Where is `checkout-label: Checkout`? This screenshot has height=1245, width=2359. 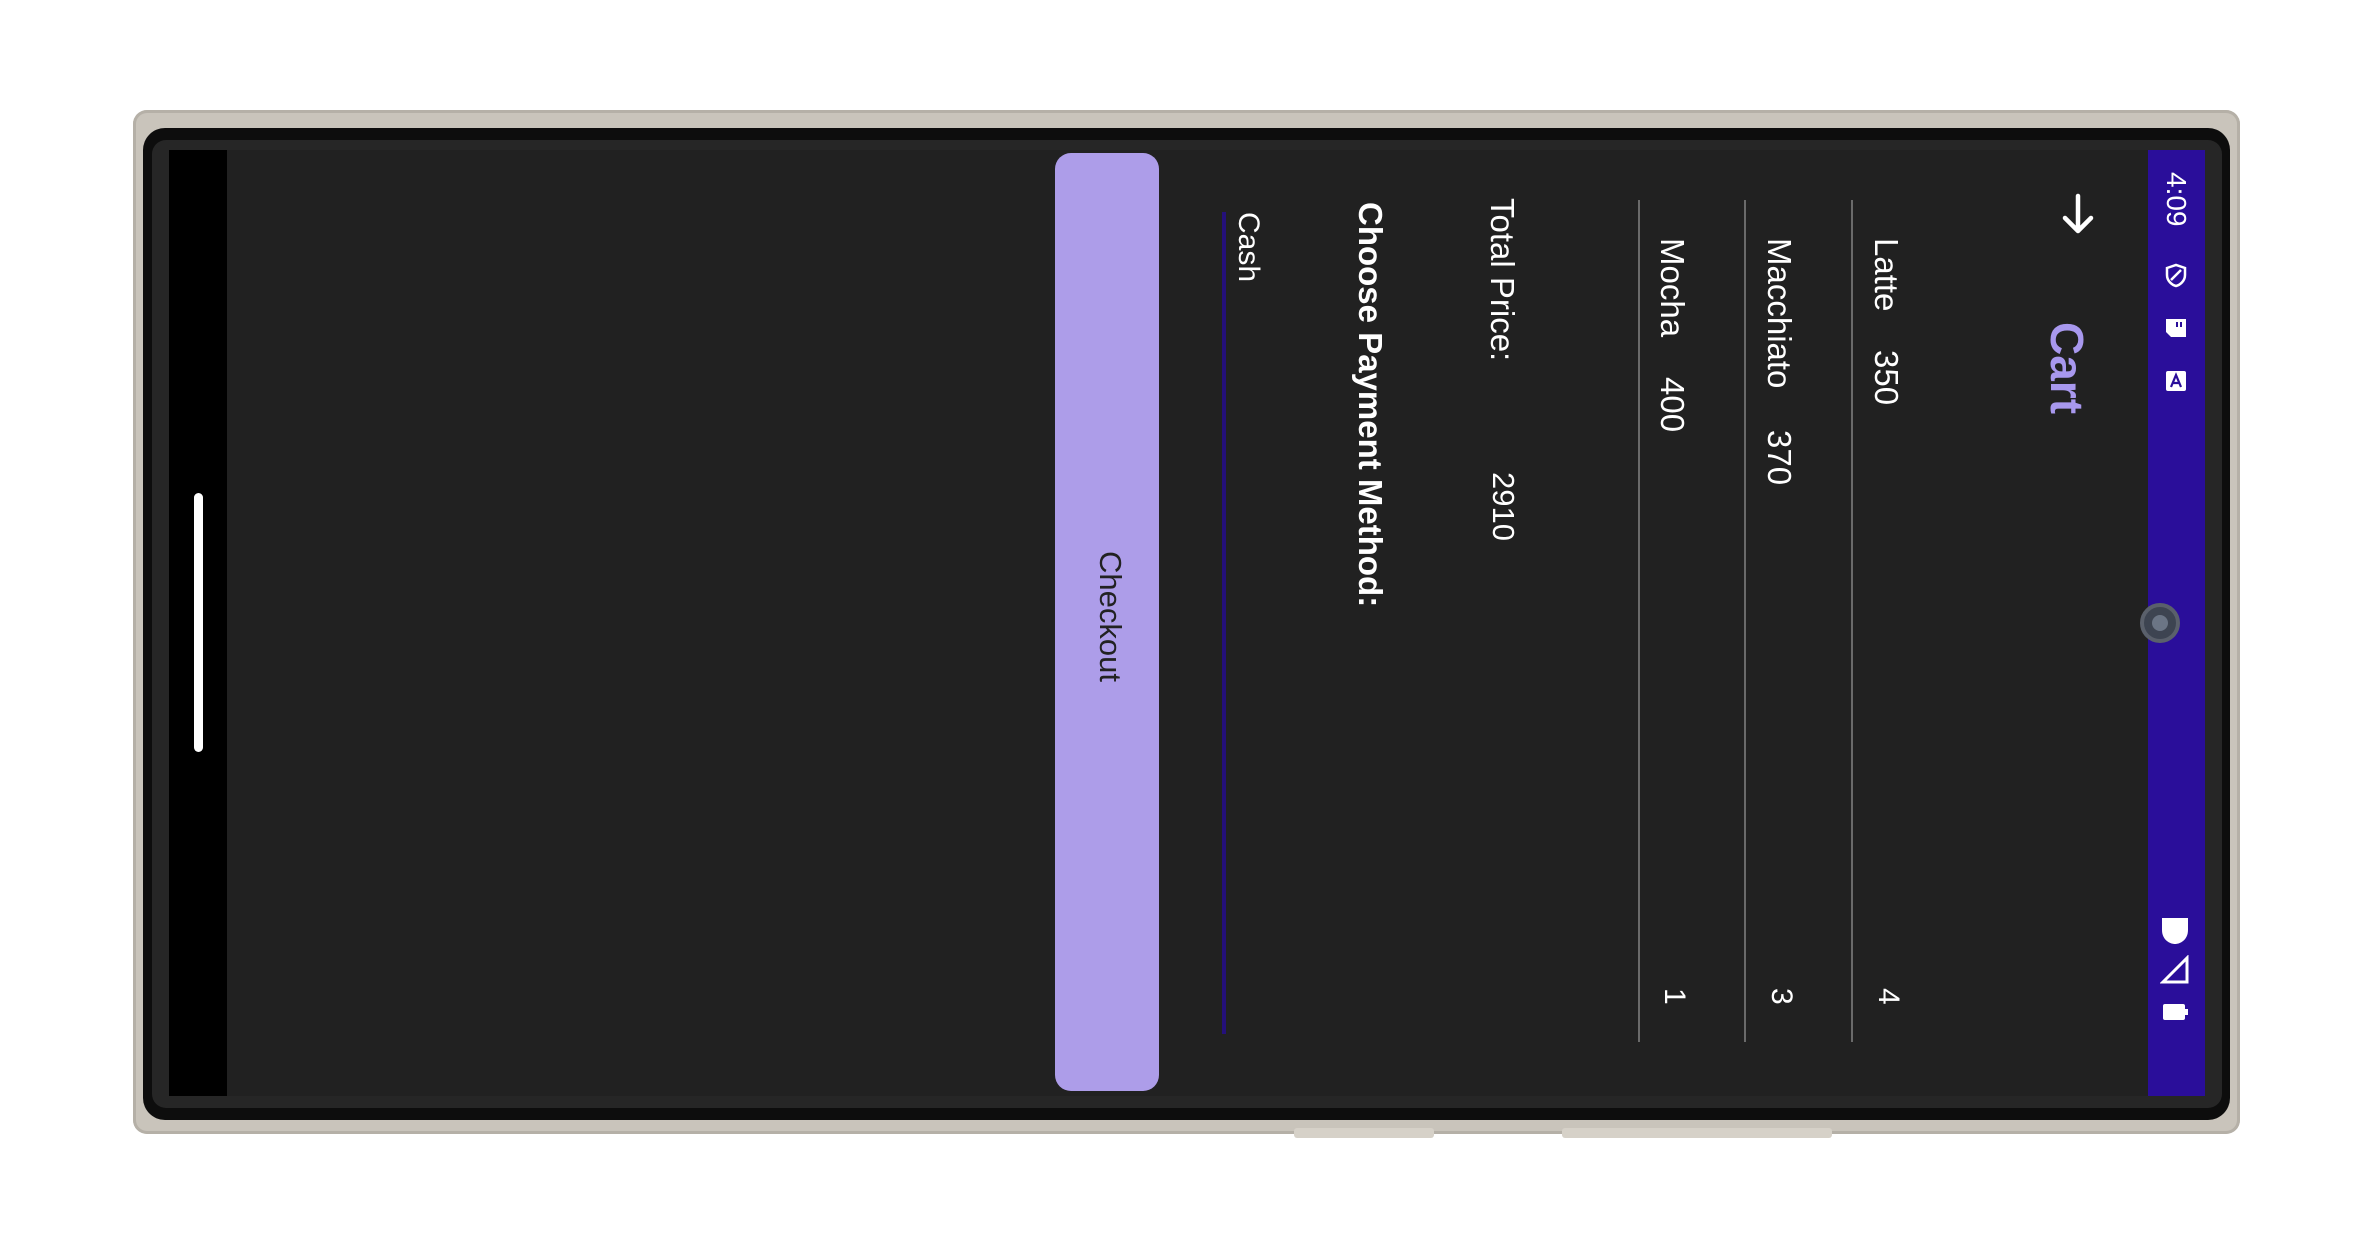
checkout-label: Checkout is located at coordinates (1110, 616).